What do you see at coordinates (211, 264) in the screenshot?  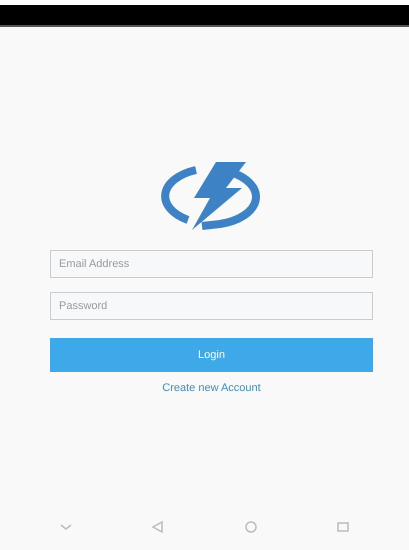 I see `email-field: Email Address` at bounding box center [211, 264].